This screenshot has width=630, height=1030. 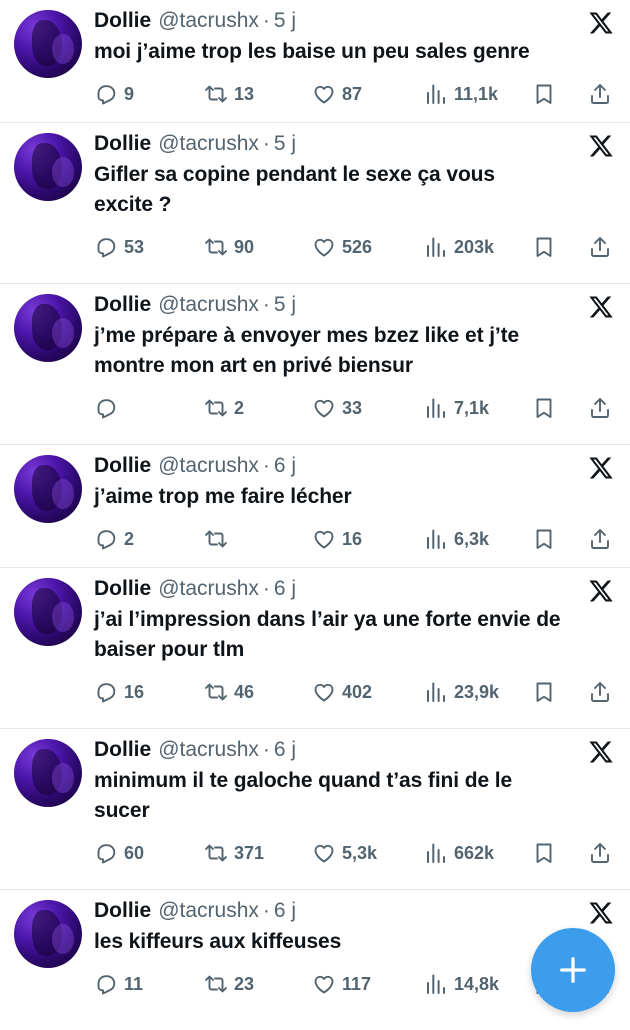 What do you see at coordinates (478, 94) in the screenshot?
I see `views-button: 11,1k` at bounding box center [478, 94].